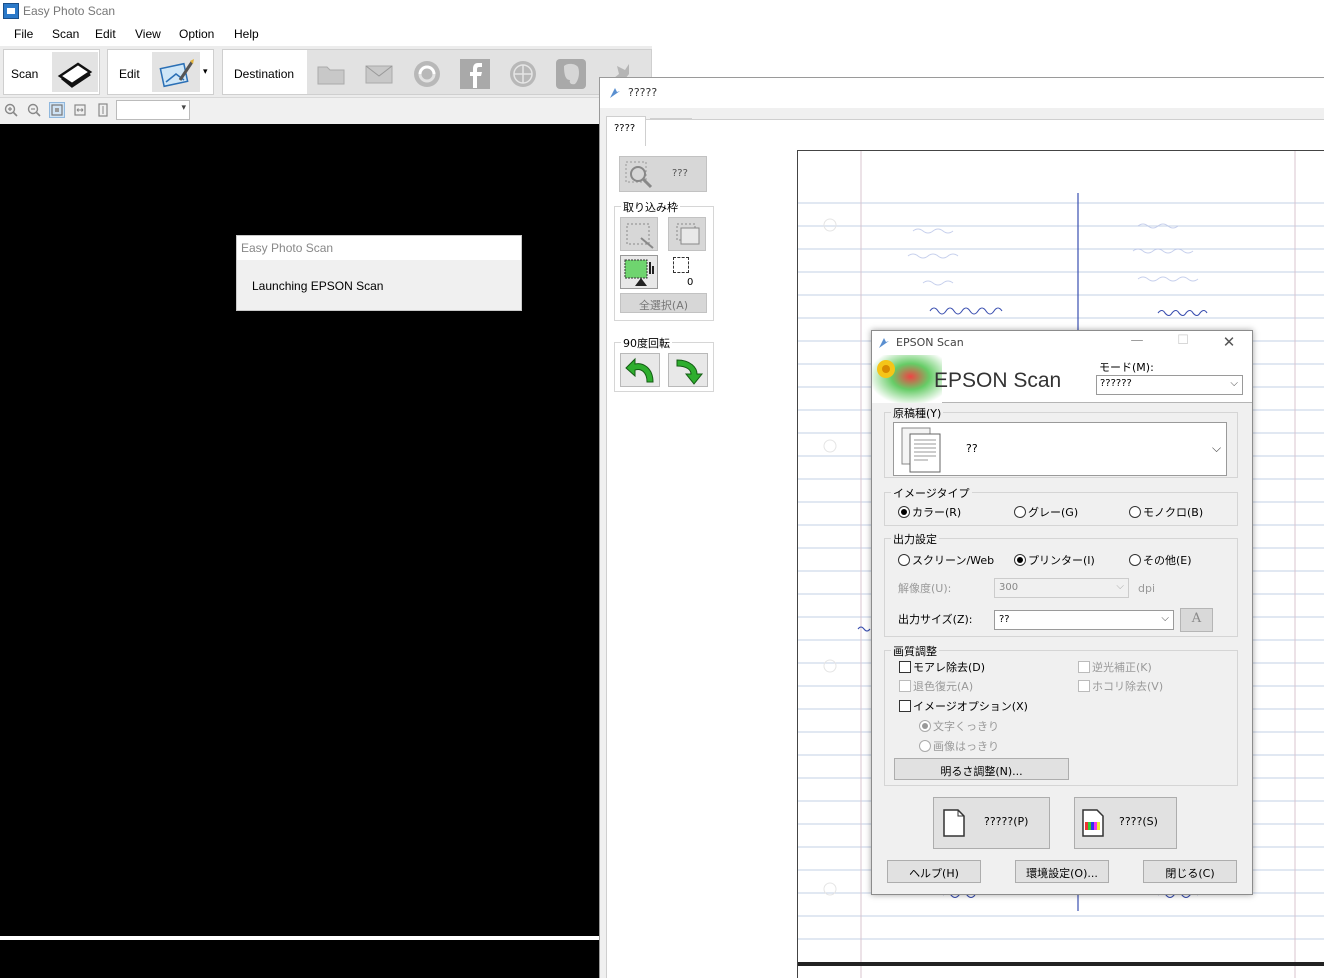 The height and width of the screenshot is (978, 1324). What do you see at coordinates (379, 74) in the screenshot?
I see `mail-icon` at bounding box center [379, 74].